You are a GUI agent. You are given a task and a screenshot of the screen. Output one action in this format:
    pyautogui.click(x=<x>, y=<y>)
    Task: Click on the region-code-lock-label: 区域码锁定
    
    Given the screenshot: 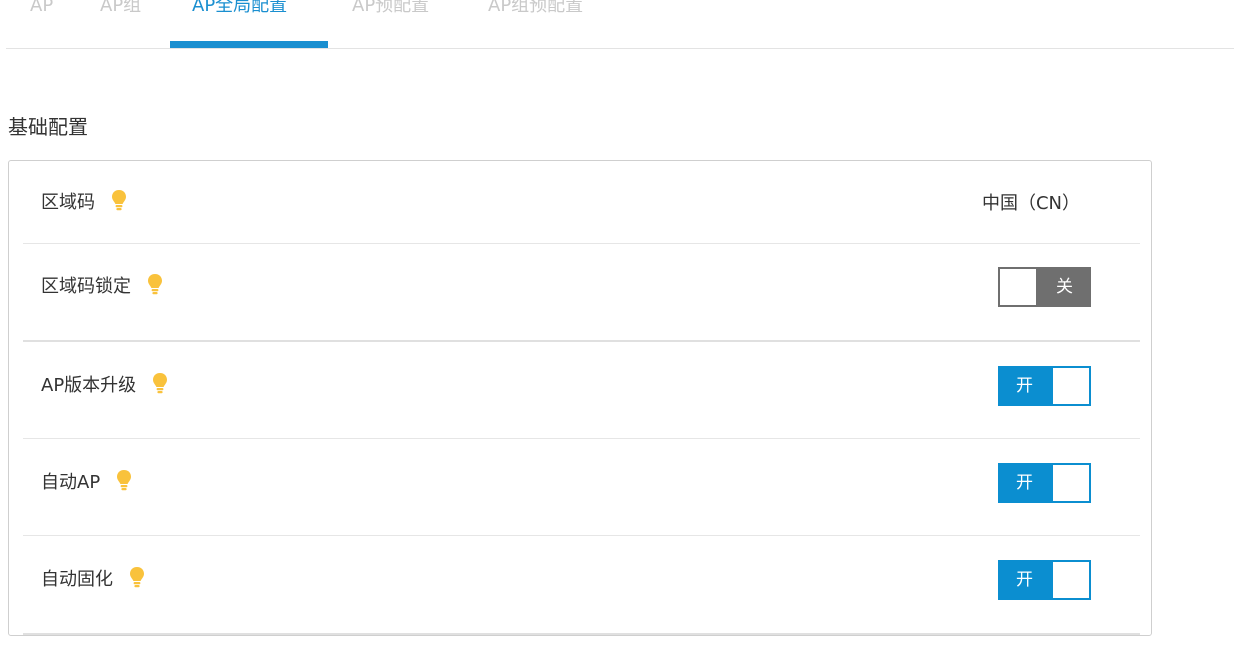 What is the action you would take?
    pyautogui.click(x=102, y=285)
    